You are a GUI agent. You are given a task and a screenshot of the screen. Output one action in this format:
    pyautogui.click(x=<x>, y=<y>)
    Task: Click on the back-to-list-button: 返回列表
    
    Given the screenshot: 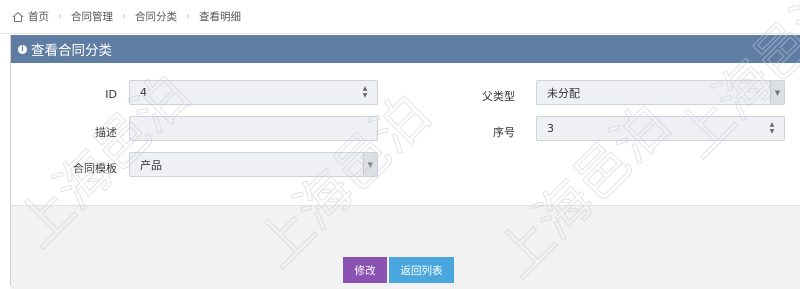 What is the action you would take?
    pyautogui.click(x=421, y=270)
    